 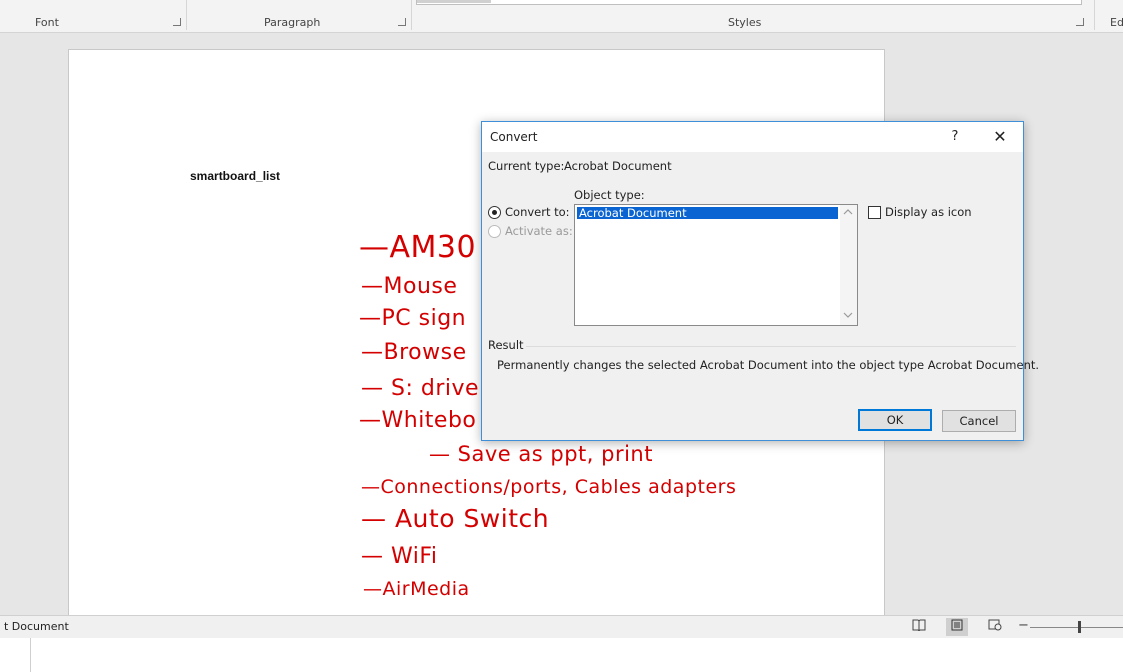 I want to click on styles-dialog-launcher-icon, so click(x=1080, y=22).